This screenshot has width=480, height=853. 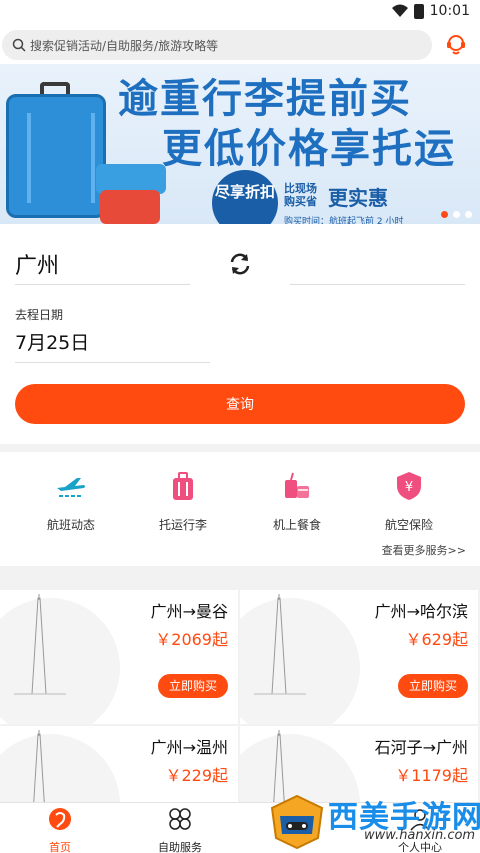 What do you see at coordinates (19, 45) in the screenshot?
I see `search-icon` at bounding box center [19, 45].